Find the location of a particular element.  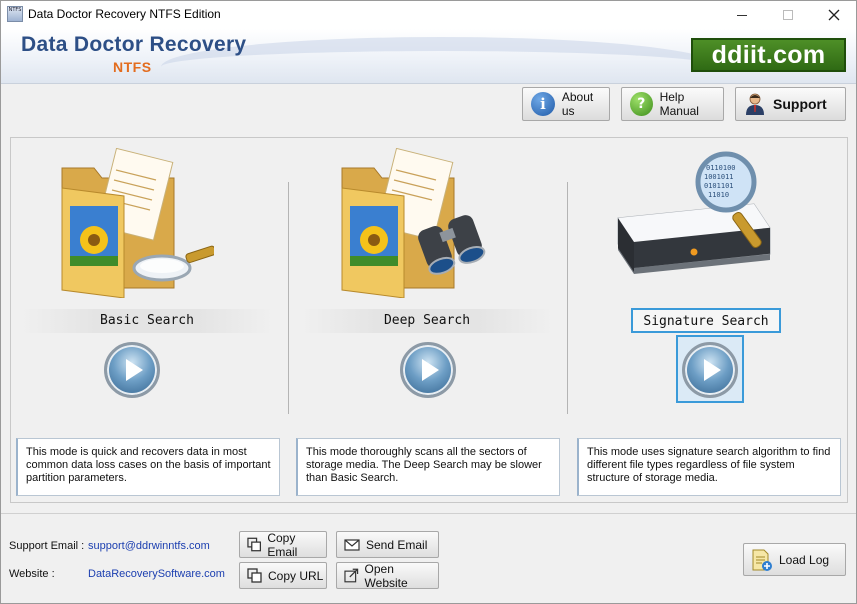

support-button: Support is located at coordinates (790, 104).